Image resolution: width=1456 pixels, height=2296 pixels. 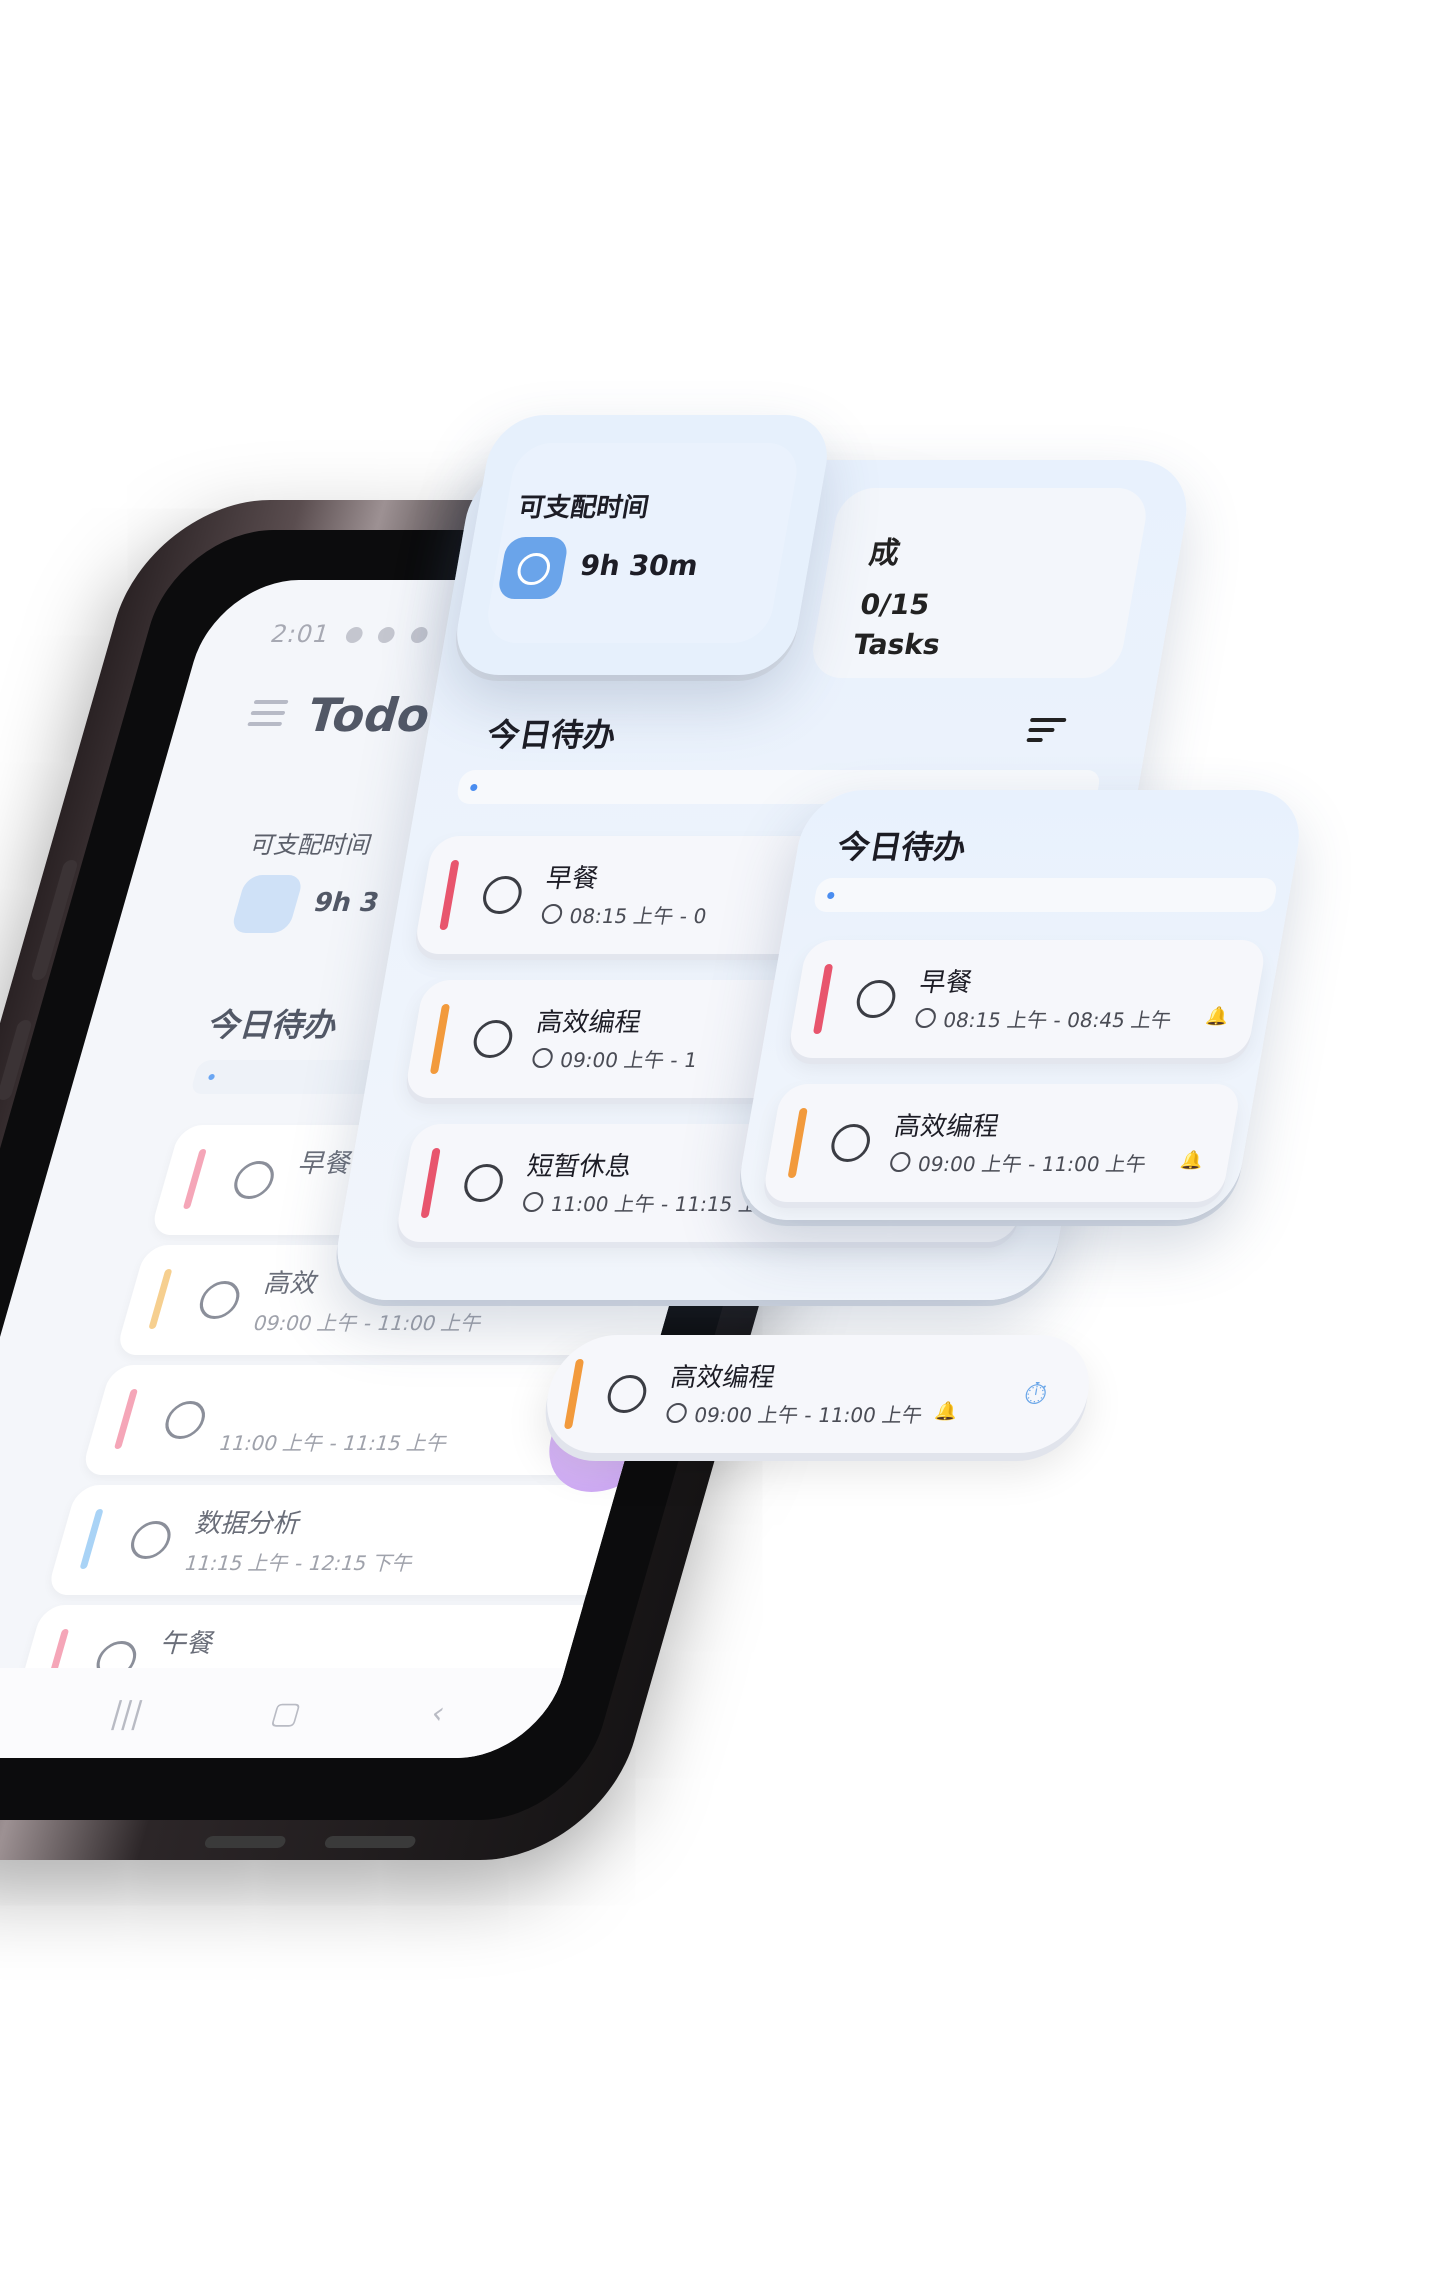 What do you see at coordinates (419, 635) in the screenshot?
I see `sync-icon` at bounding box center [419, 635].